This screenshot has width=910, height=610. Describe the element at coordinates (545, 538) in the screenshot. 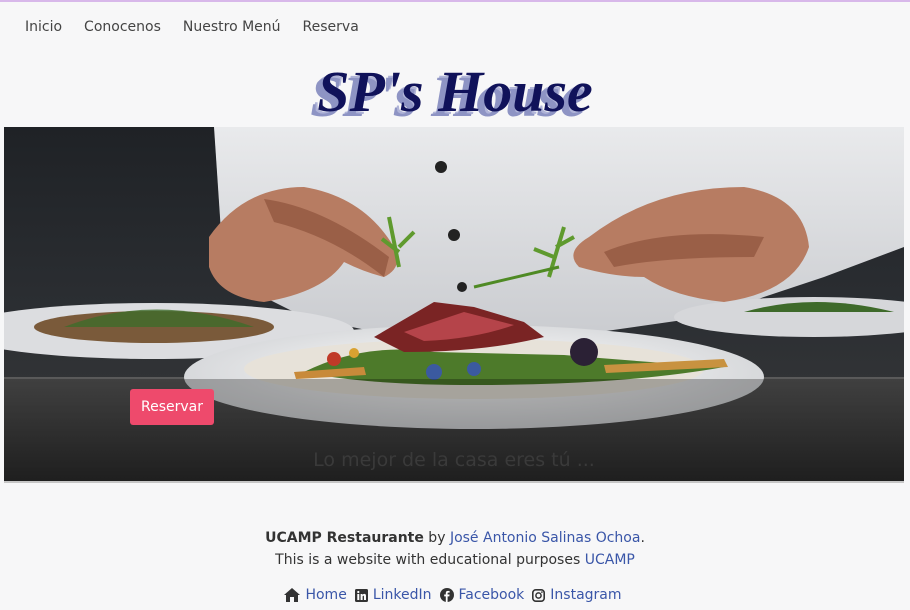

I see `footer-author-link: José Antonio Salinas Ochoa` at that location.